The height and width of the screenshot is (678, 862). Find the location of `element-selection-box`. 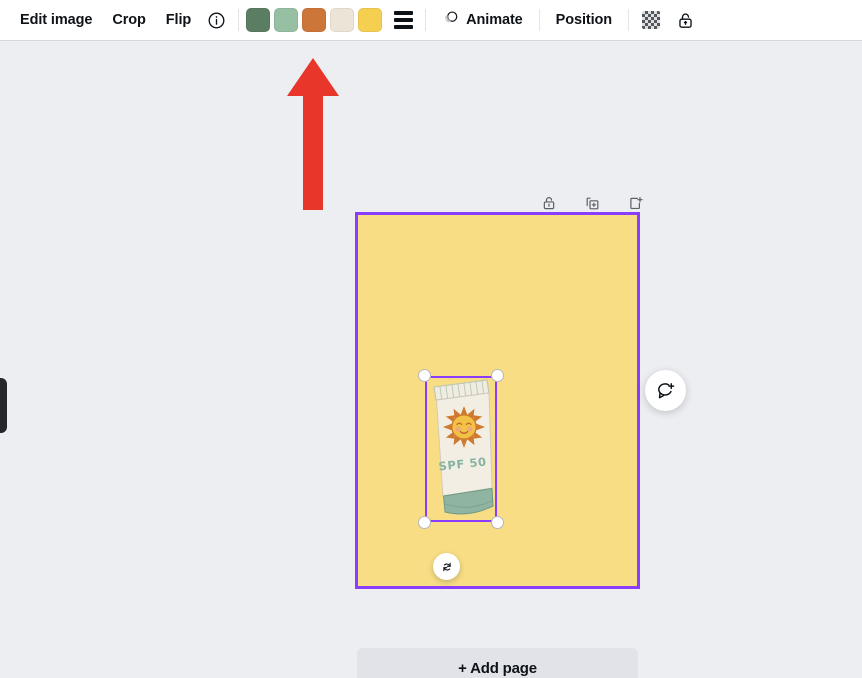

element-selection-box is located at coordinates (461, 449).